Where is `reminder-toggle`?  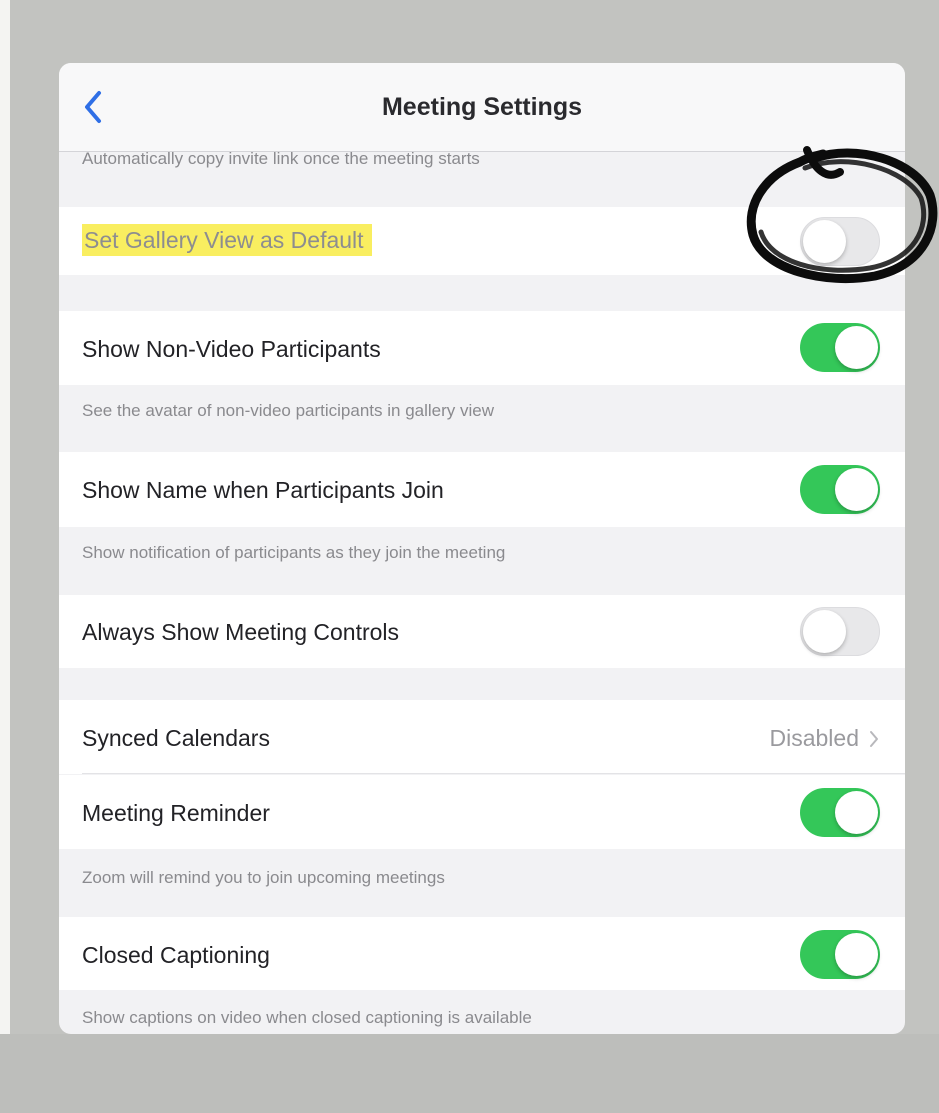
reminder-toggle is located at coordinates (840, 812).